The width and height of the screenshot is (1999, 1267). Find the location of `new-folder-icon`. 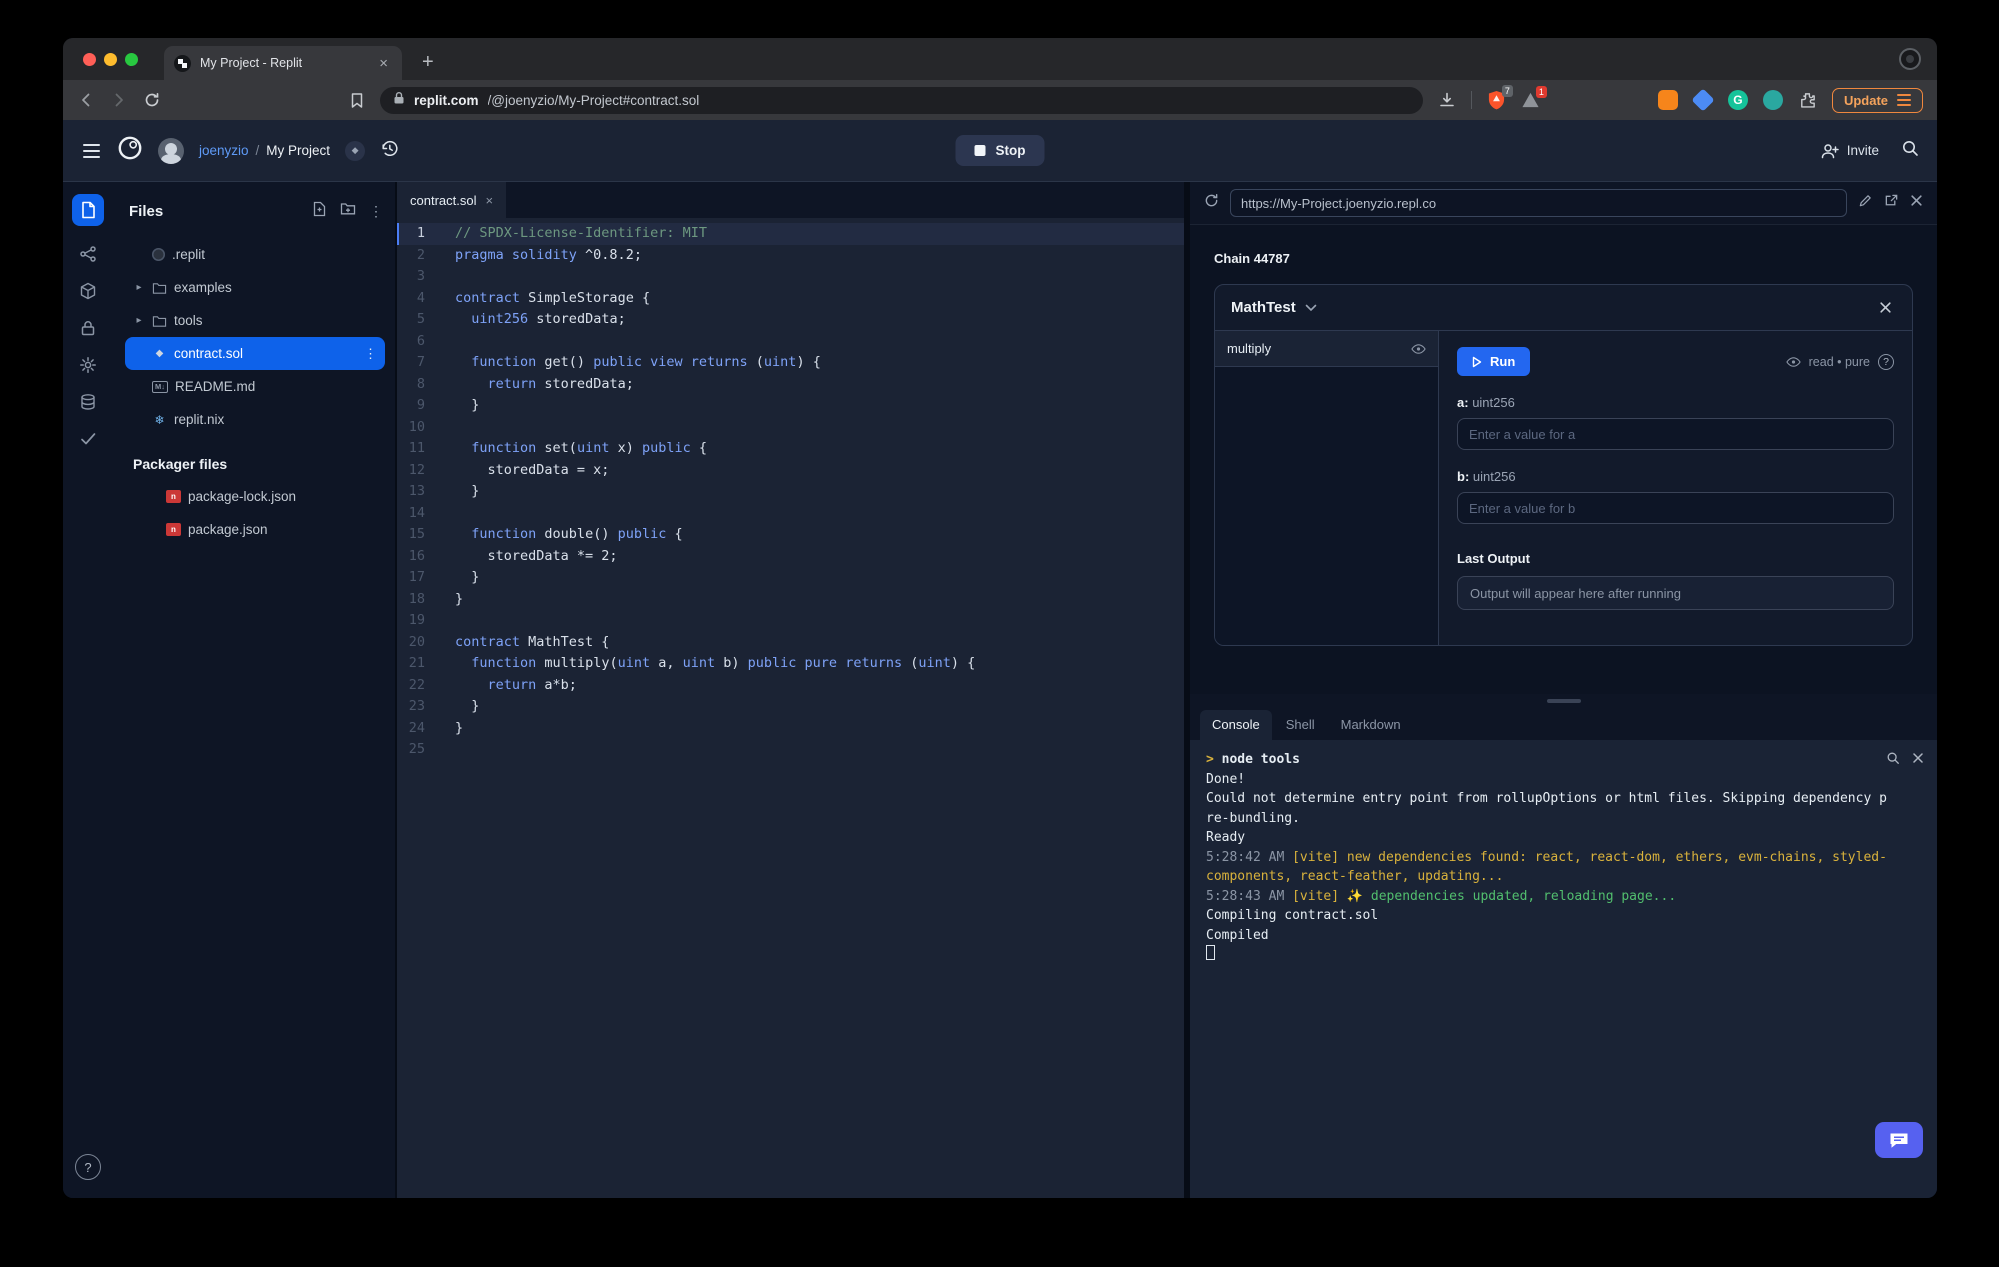

new-folder-icon is located at coordinates (348, 211).